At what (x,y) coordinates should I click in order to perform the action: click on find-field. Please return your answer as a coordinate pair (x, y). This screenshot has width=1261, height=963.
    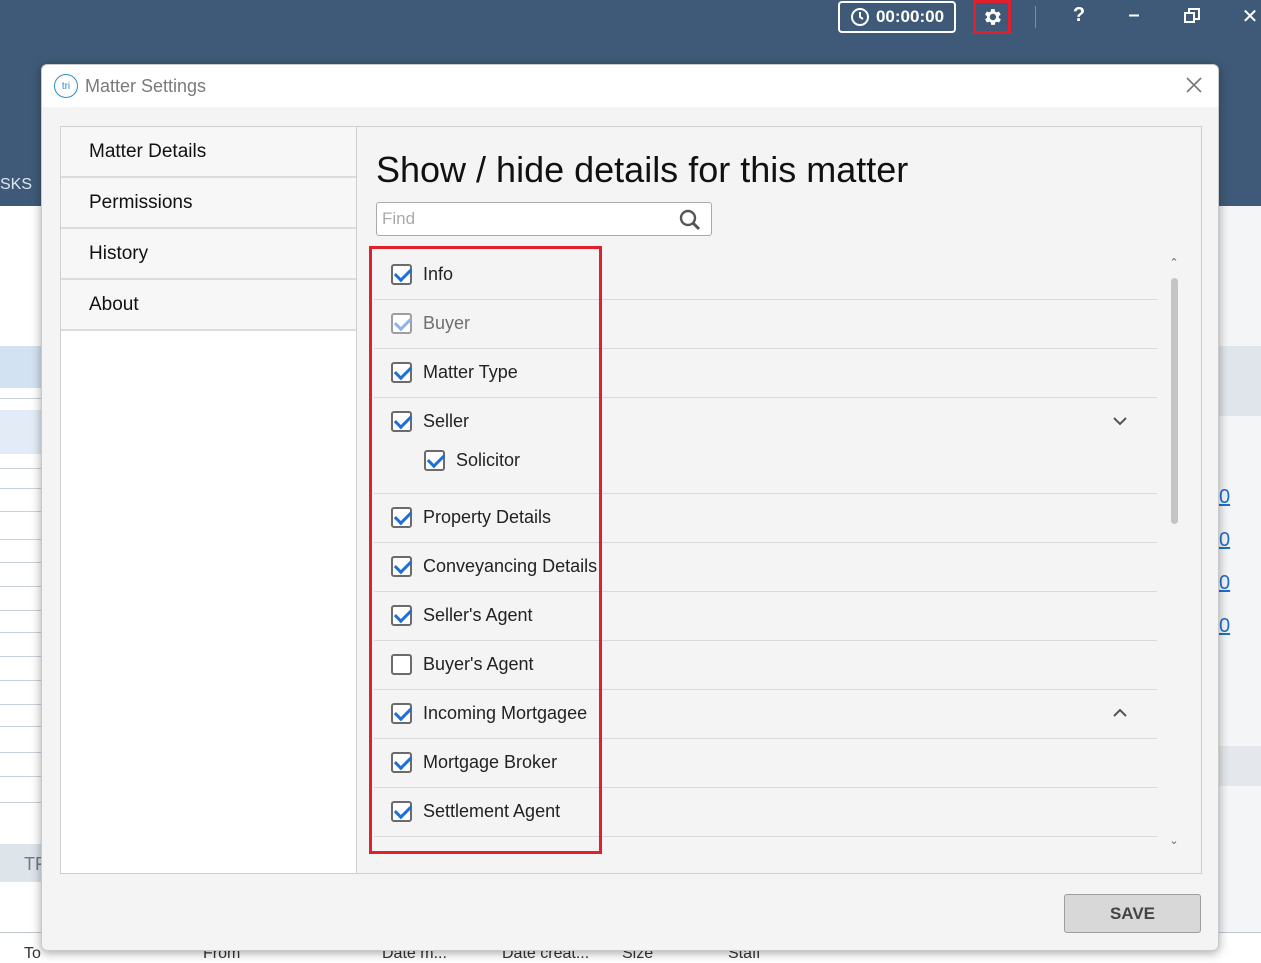
    Looking at the image, I should click on (544, 219).